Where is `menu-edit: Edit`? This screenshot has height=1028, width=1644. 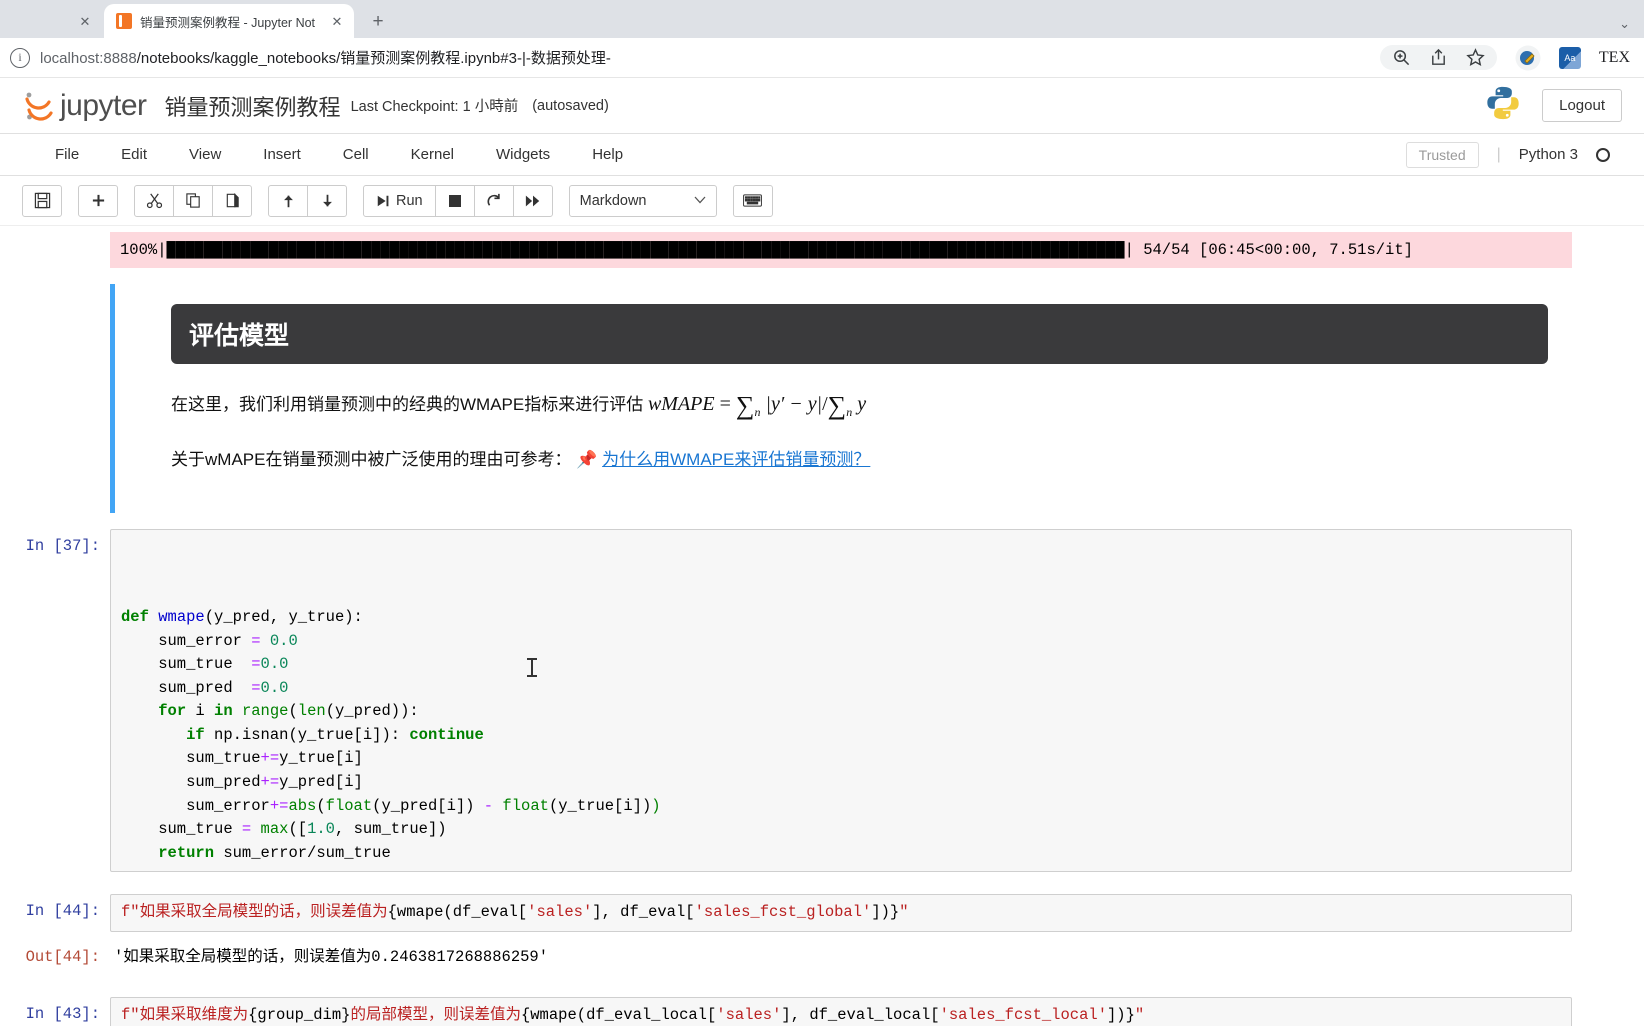 menu-edit: Edit is located at coordinates (134, 154).